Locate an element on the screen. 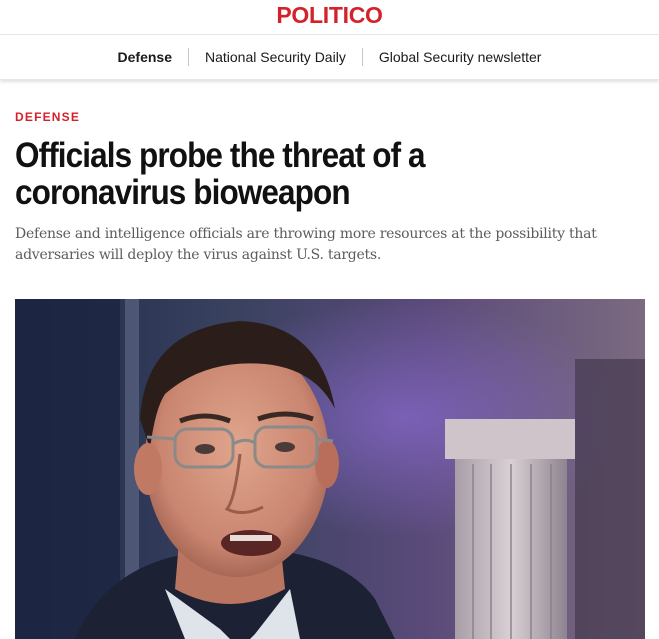 The image size is (659, 639). section-kicker: DEFENSE is located at coordinates (329, 117).